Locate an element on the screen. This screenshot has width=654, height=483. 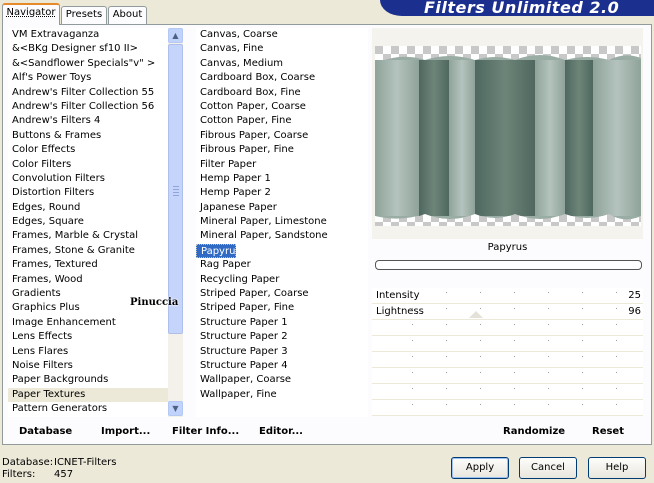
scroll-thumb is located at coordinates (175, 189).